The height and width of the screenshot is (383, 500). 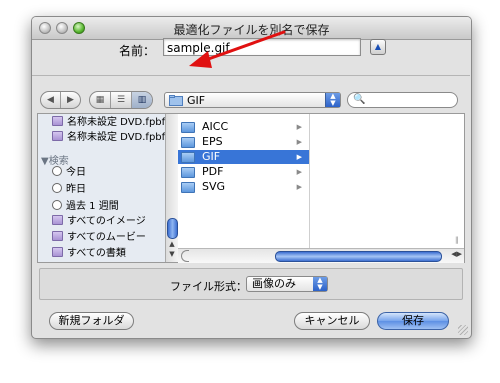 I want to click on file-format-value: 画像のみ, so click(x=274, y=283).